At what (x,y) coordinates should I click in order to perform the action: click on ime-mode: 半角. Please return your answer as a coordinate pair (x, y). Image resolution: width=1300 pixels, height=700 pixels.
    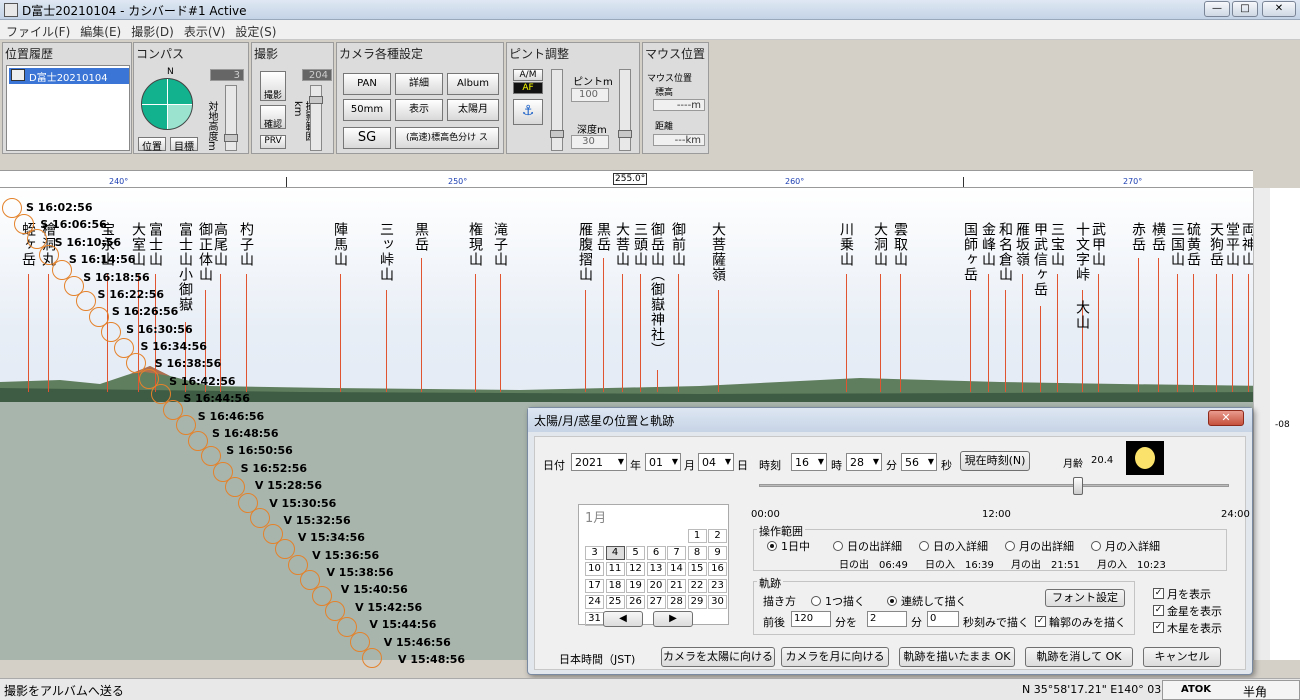
    Looking at the image, I should click on (1255, 691).